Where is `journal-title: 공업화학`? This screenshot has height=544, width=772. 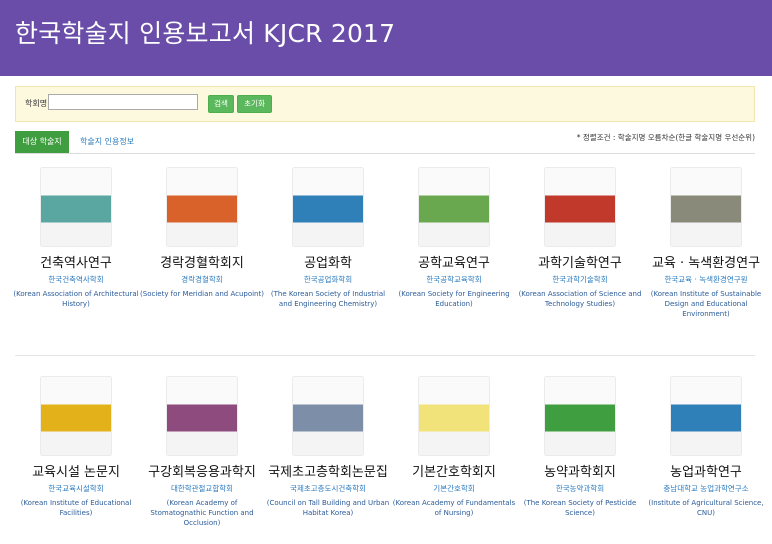
journal-title: 공업화학 is located at coordinates (328, 264).